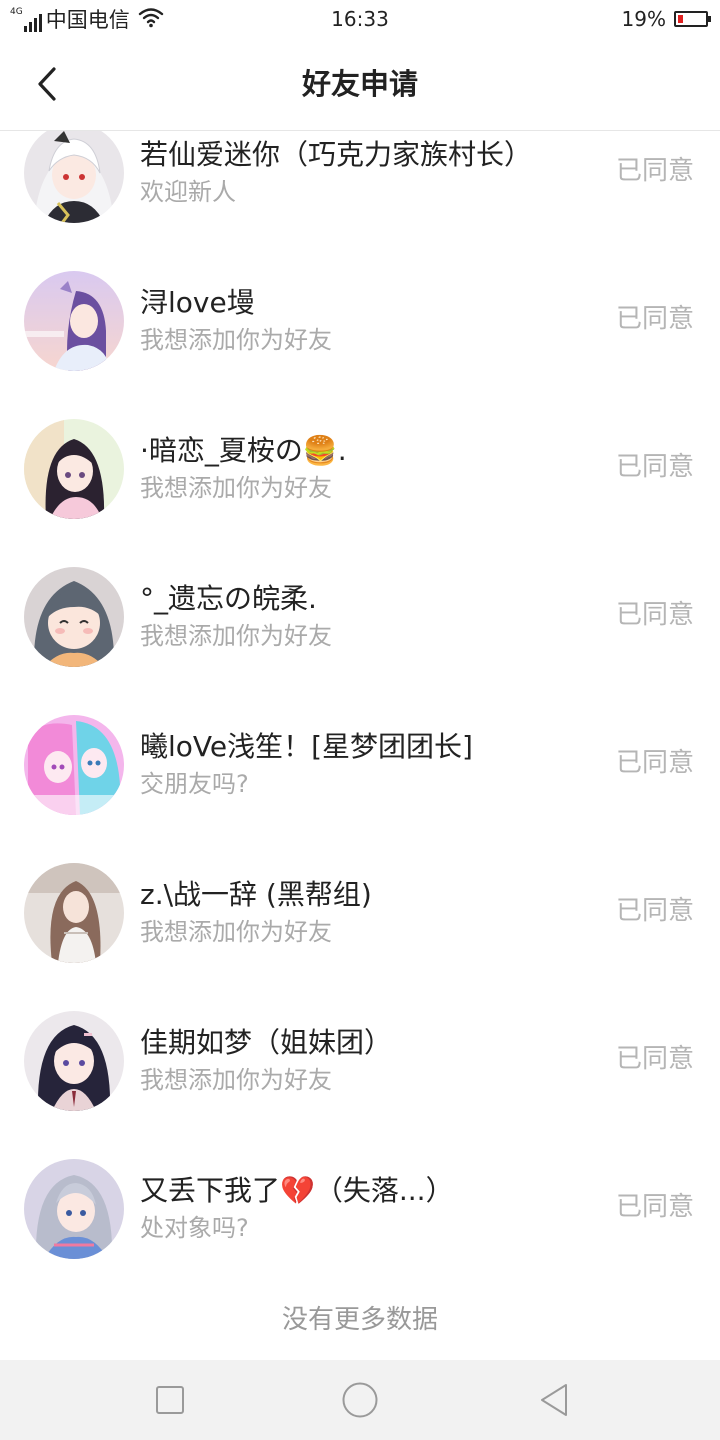 The image size is (720, 1440). I want to click on requester-name: ·暗恋_夏桉の🍔., so click(243, 450).